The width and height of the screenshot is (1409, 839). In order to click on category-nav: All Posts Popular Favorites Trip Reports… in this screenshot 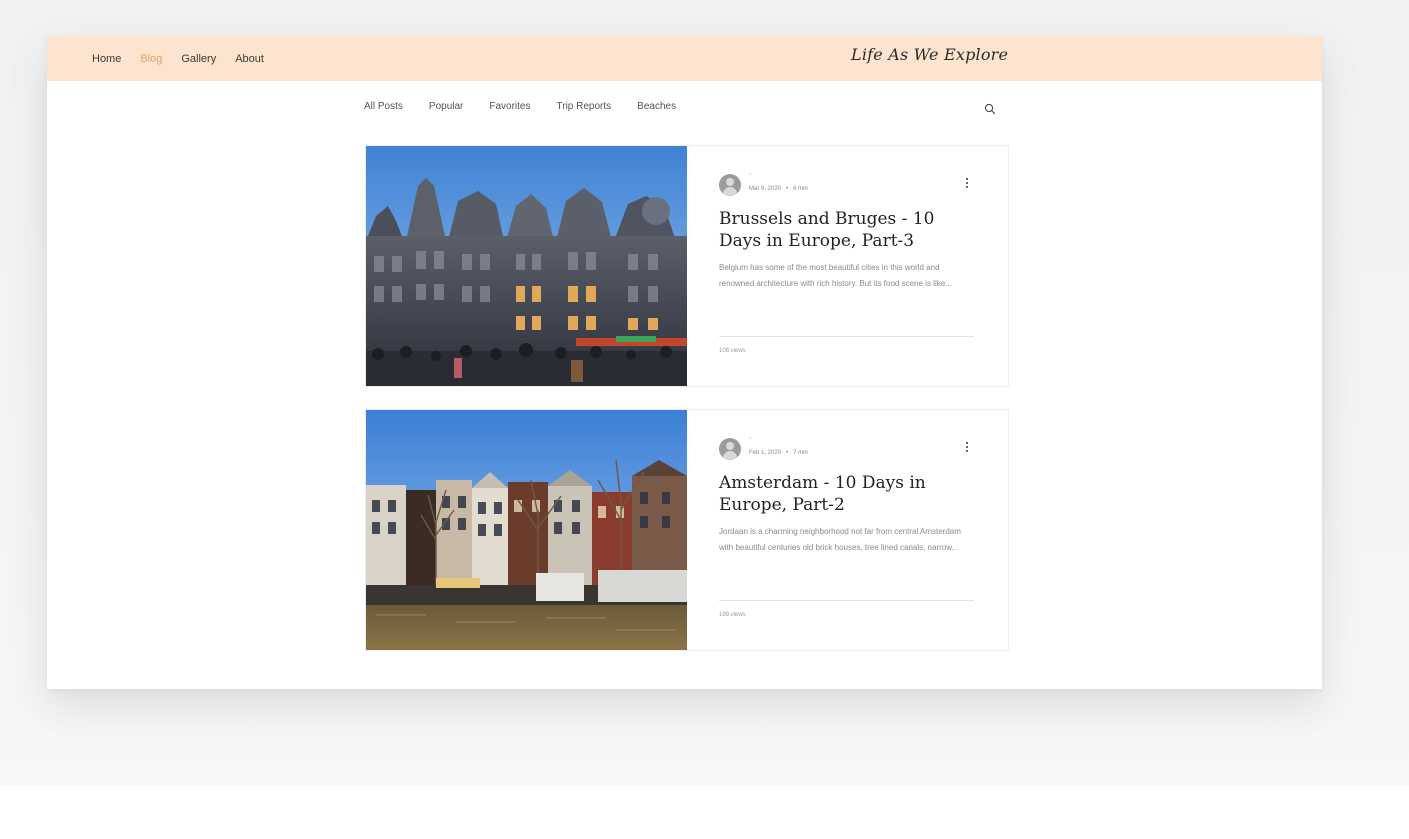, I will do `click(533, 106)`.